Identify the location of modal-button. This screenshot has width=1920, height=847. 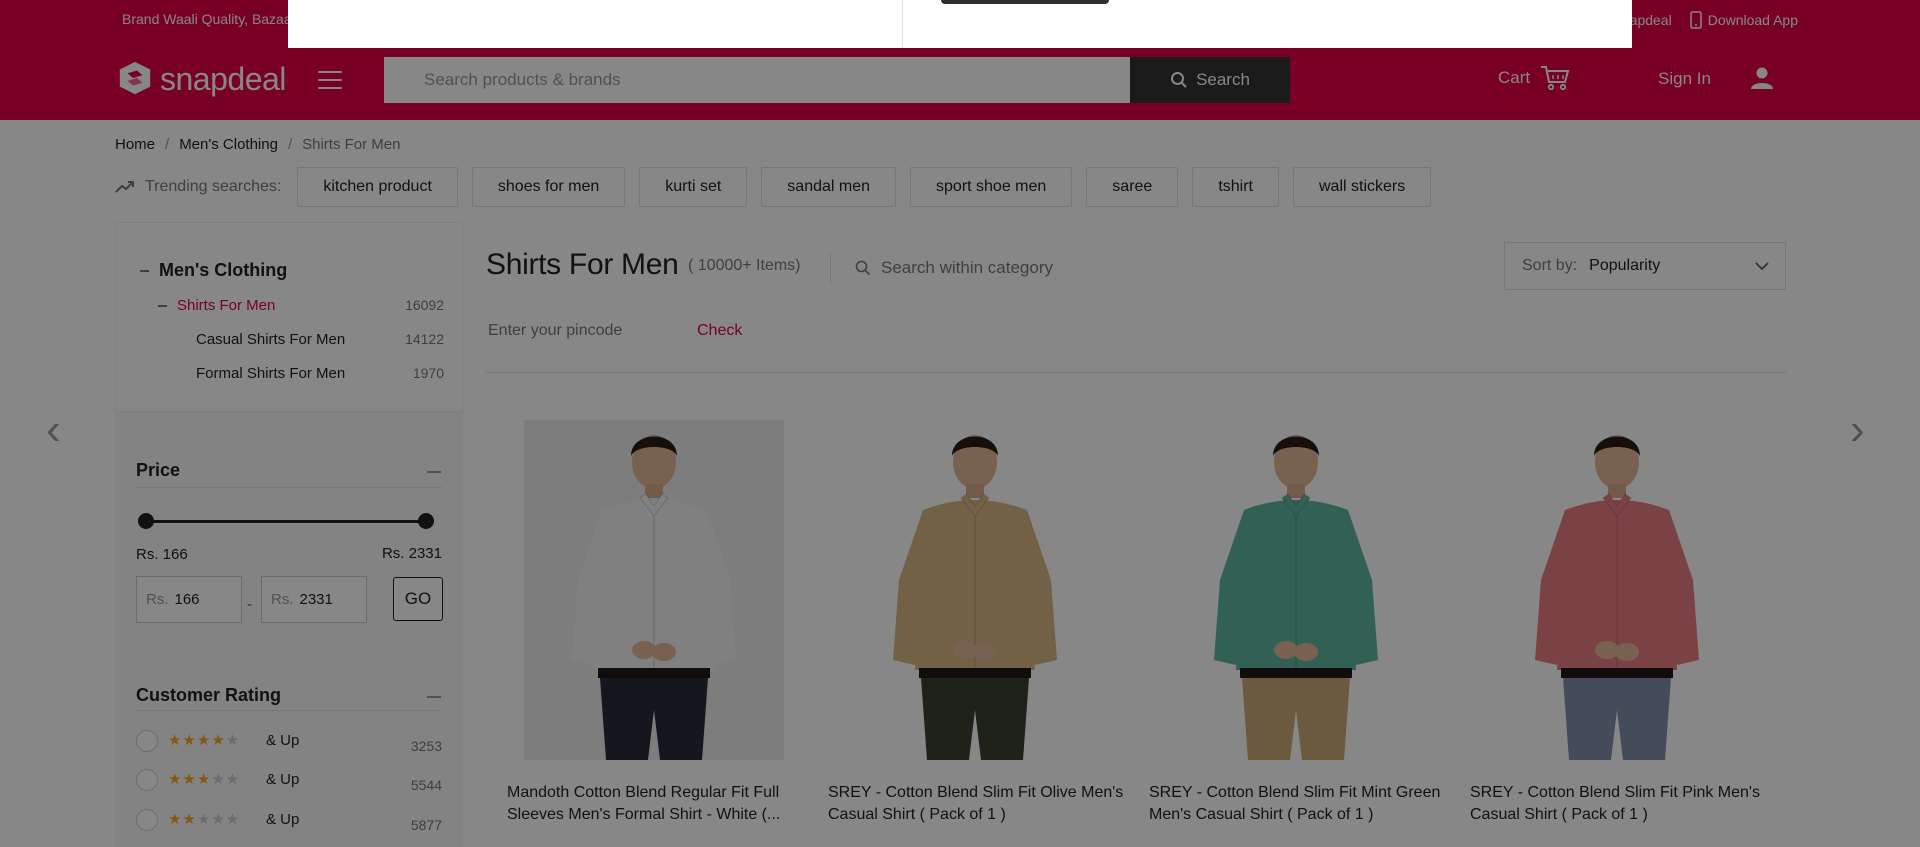
(1025, 2).